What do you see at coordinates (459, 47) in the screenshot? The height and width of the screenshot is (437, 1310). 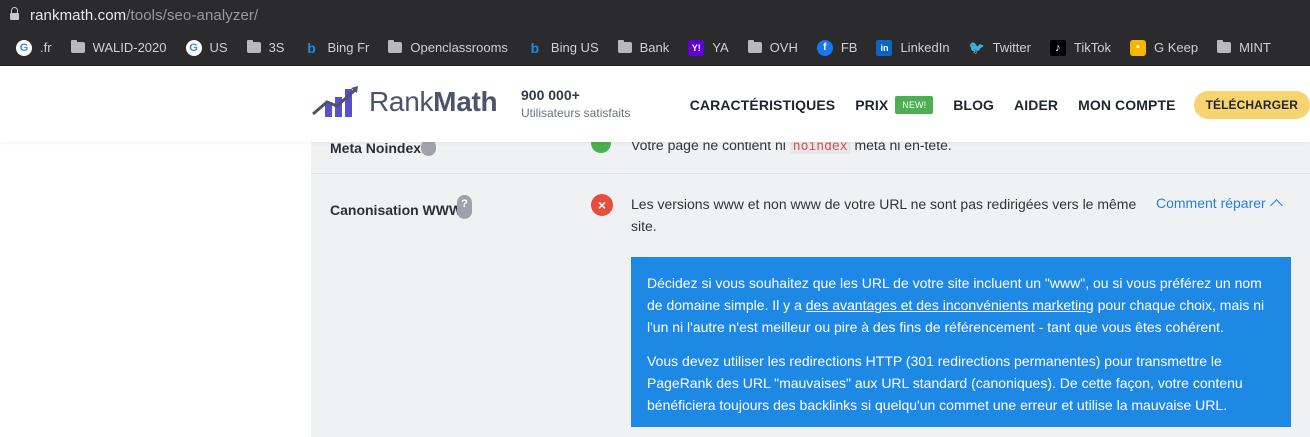 I see `bookmark-label: Openclassrooms` at bounding box center [459, 47].